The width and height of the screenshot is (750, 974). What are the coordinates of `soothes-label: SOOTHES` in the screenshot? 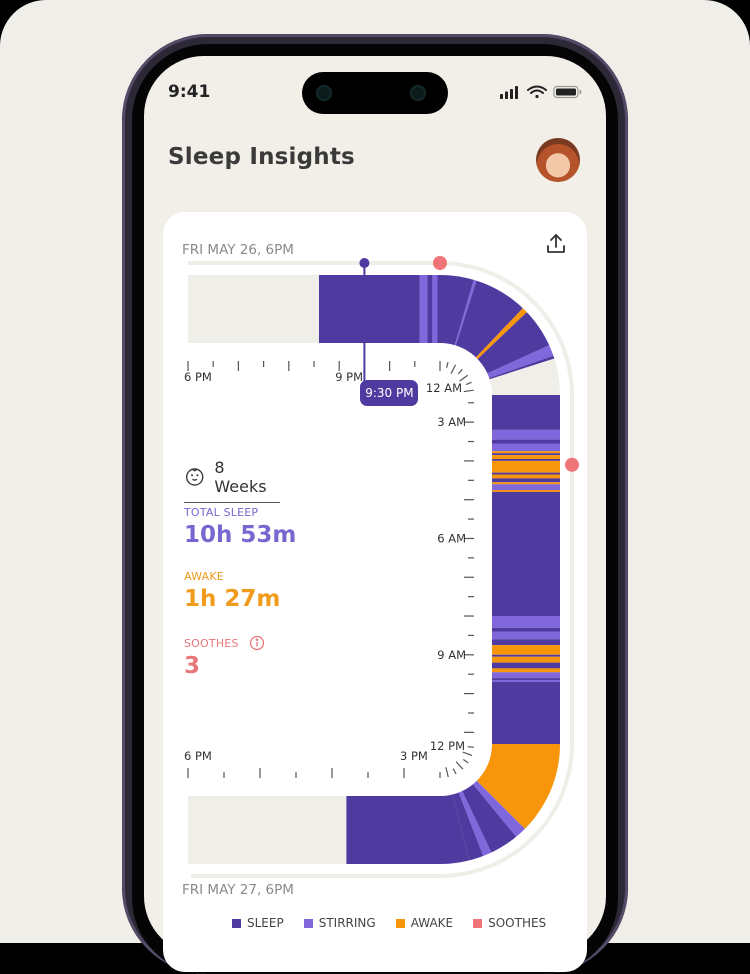 It's located at (211, 643).